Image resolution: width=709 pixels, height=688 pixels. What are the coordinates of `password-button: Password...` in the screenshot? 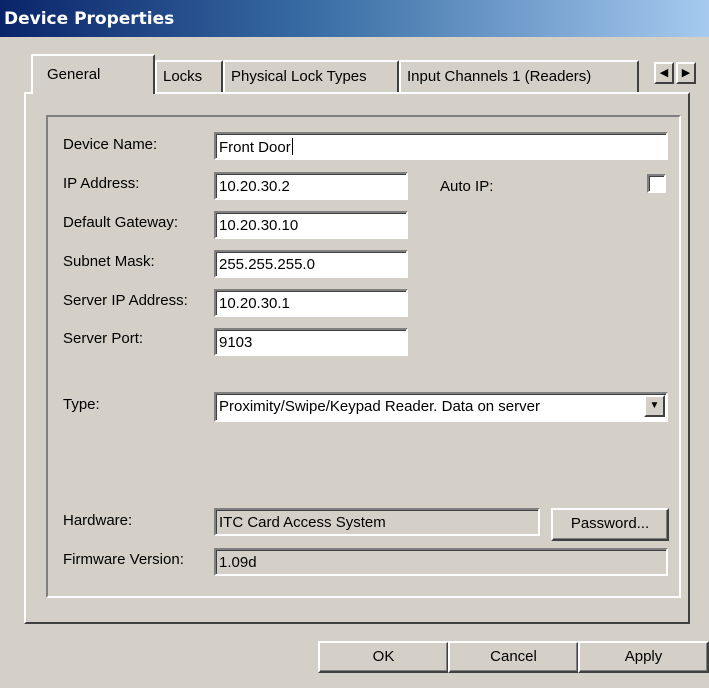 It's located at (610, 524).